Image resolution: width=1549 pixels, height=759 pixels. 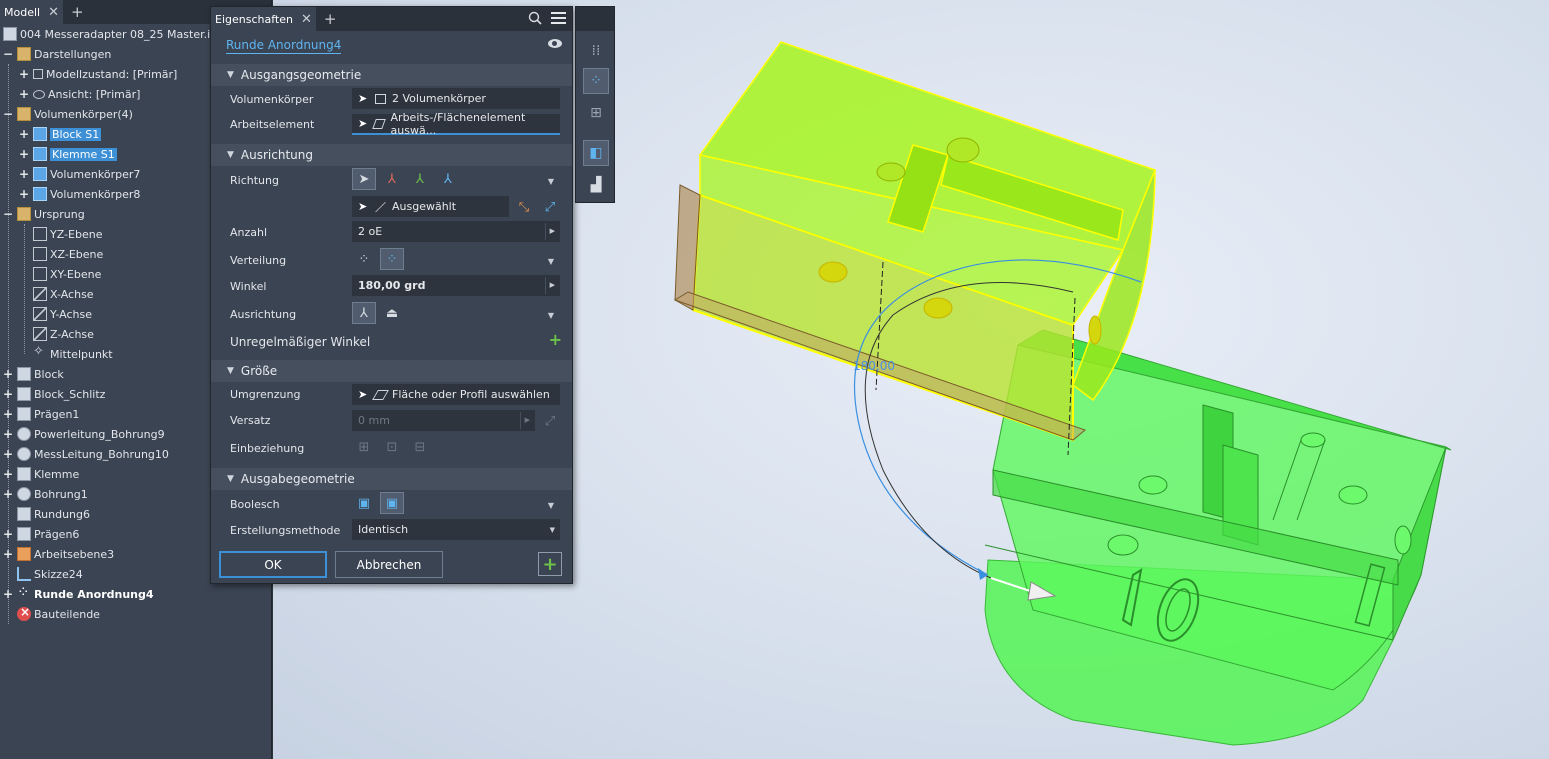 I want to click on eye-icon, so click(x=555, y=43).